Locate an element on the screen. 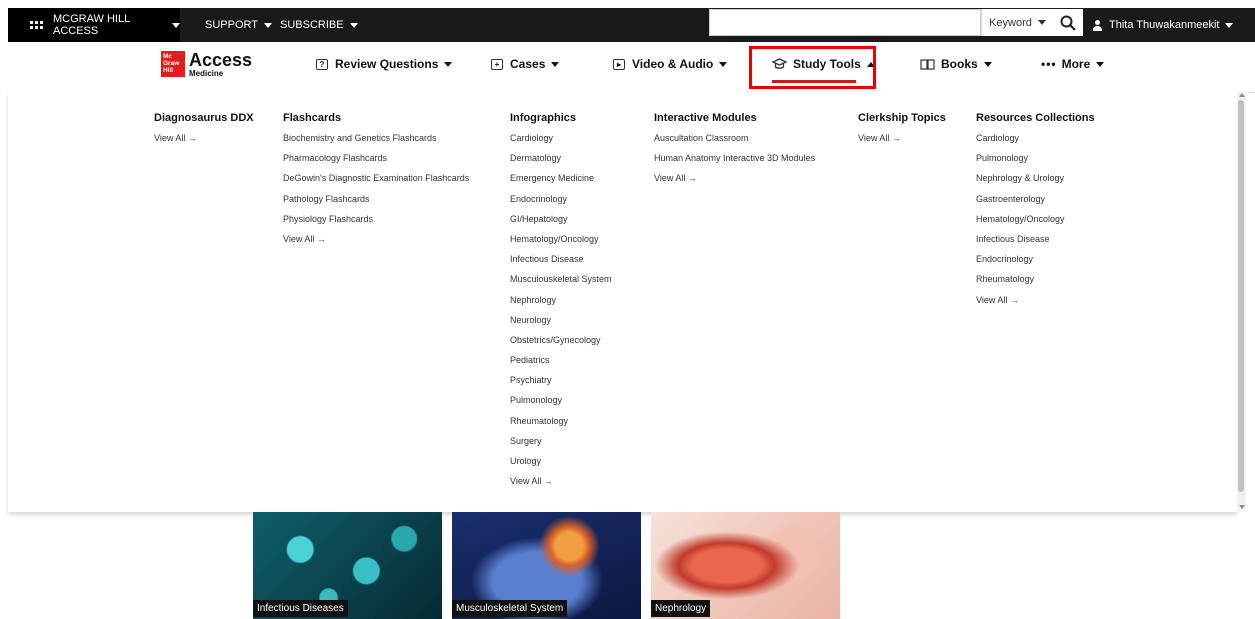 The height and width of the screenshot is (619, 1255). menu-link-pharmacology-flashcards: Pharmacology Flashcards is located at coordinates (376, 163).